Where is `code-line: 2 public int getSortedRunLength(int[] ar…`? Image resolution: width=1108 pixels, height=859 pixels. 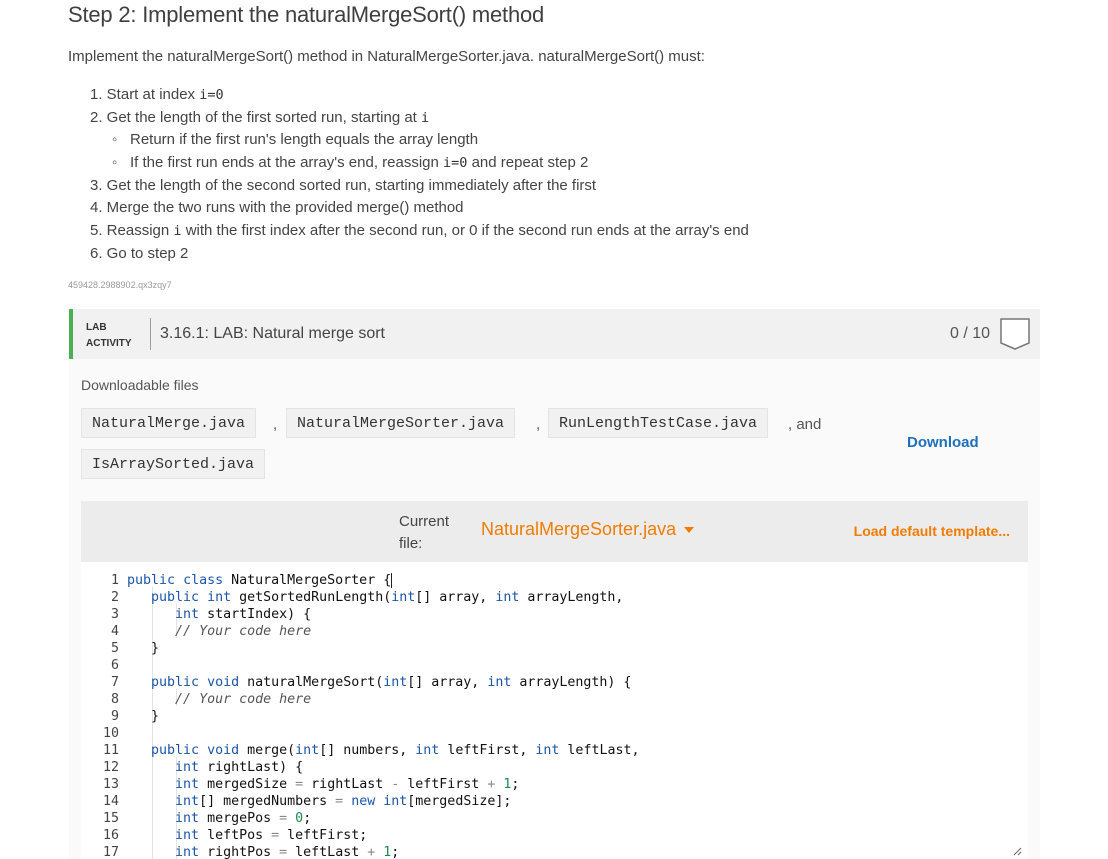 code-line: 2 public int getSortedRunLength(int[] ar… is located at coordinates (554, 597).